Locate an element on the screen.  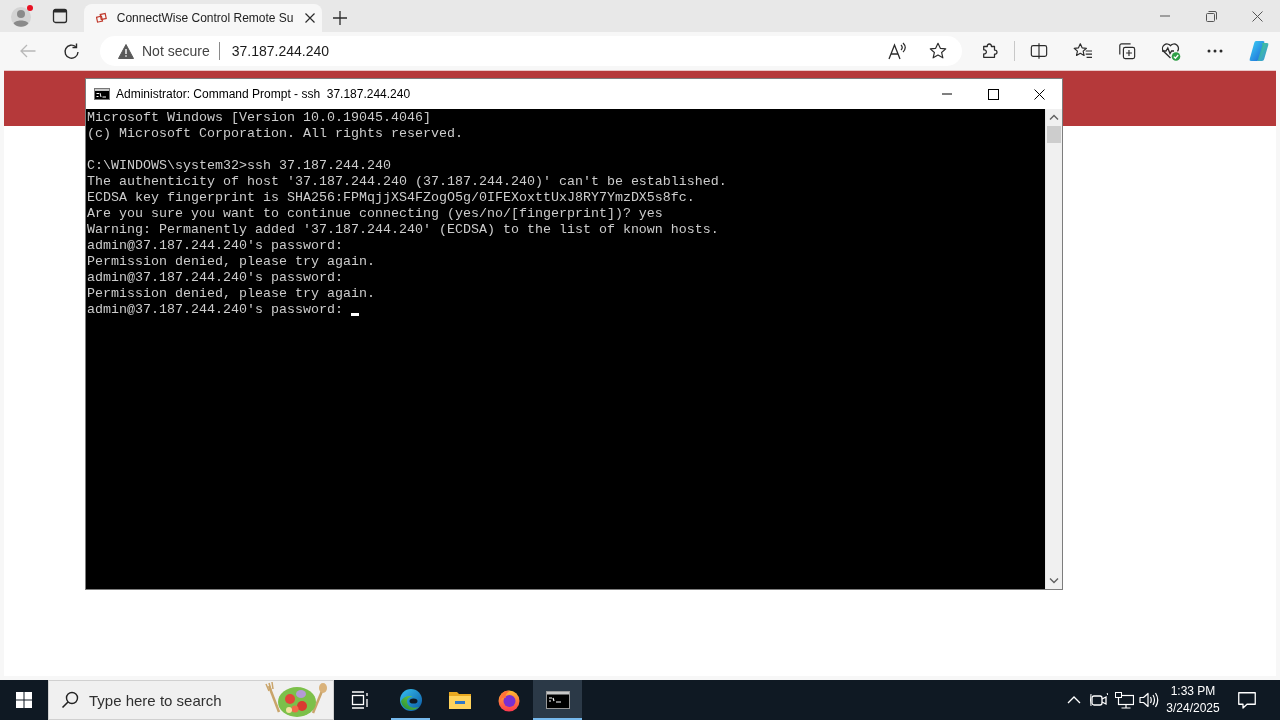
console-line: (c) Microsoft Corporation. All rights reserved. is located at coordinates (275, 134).